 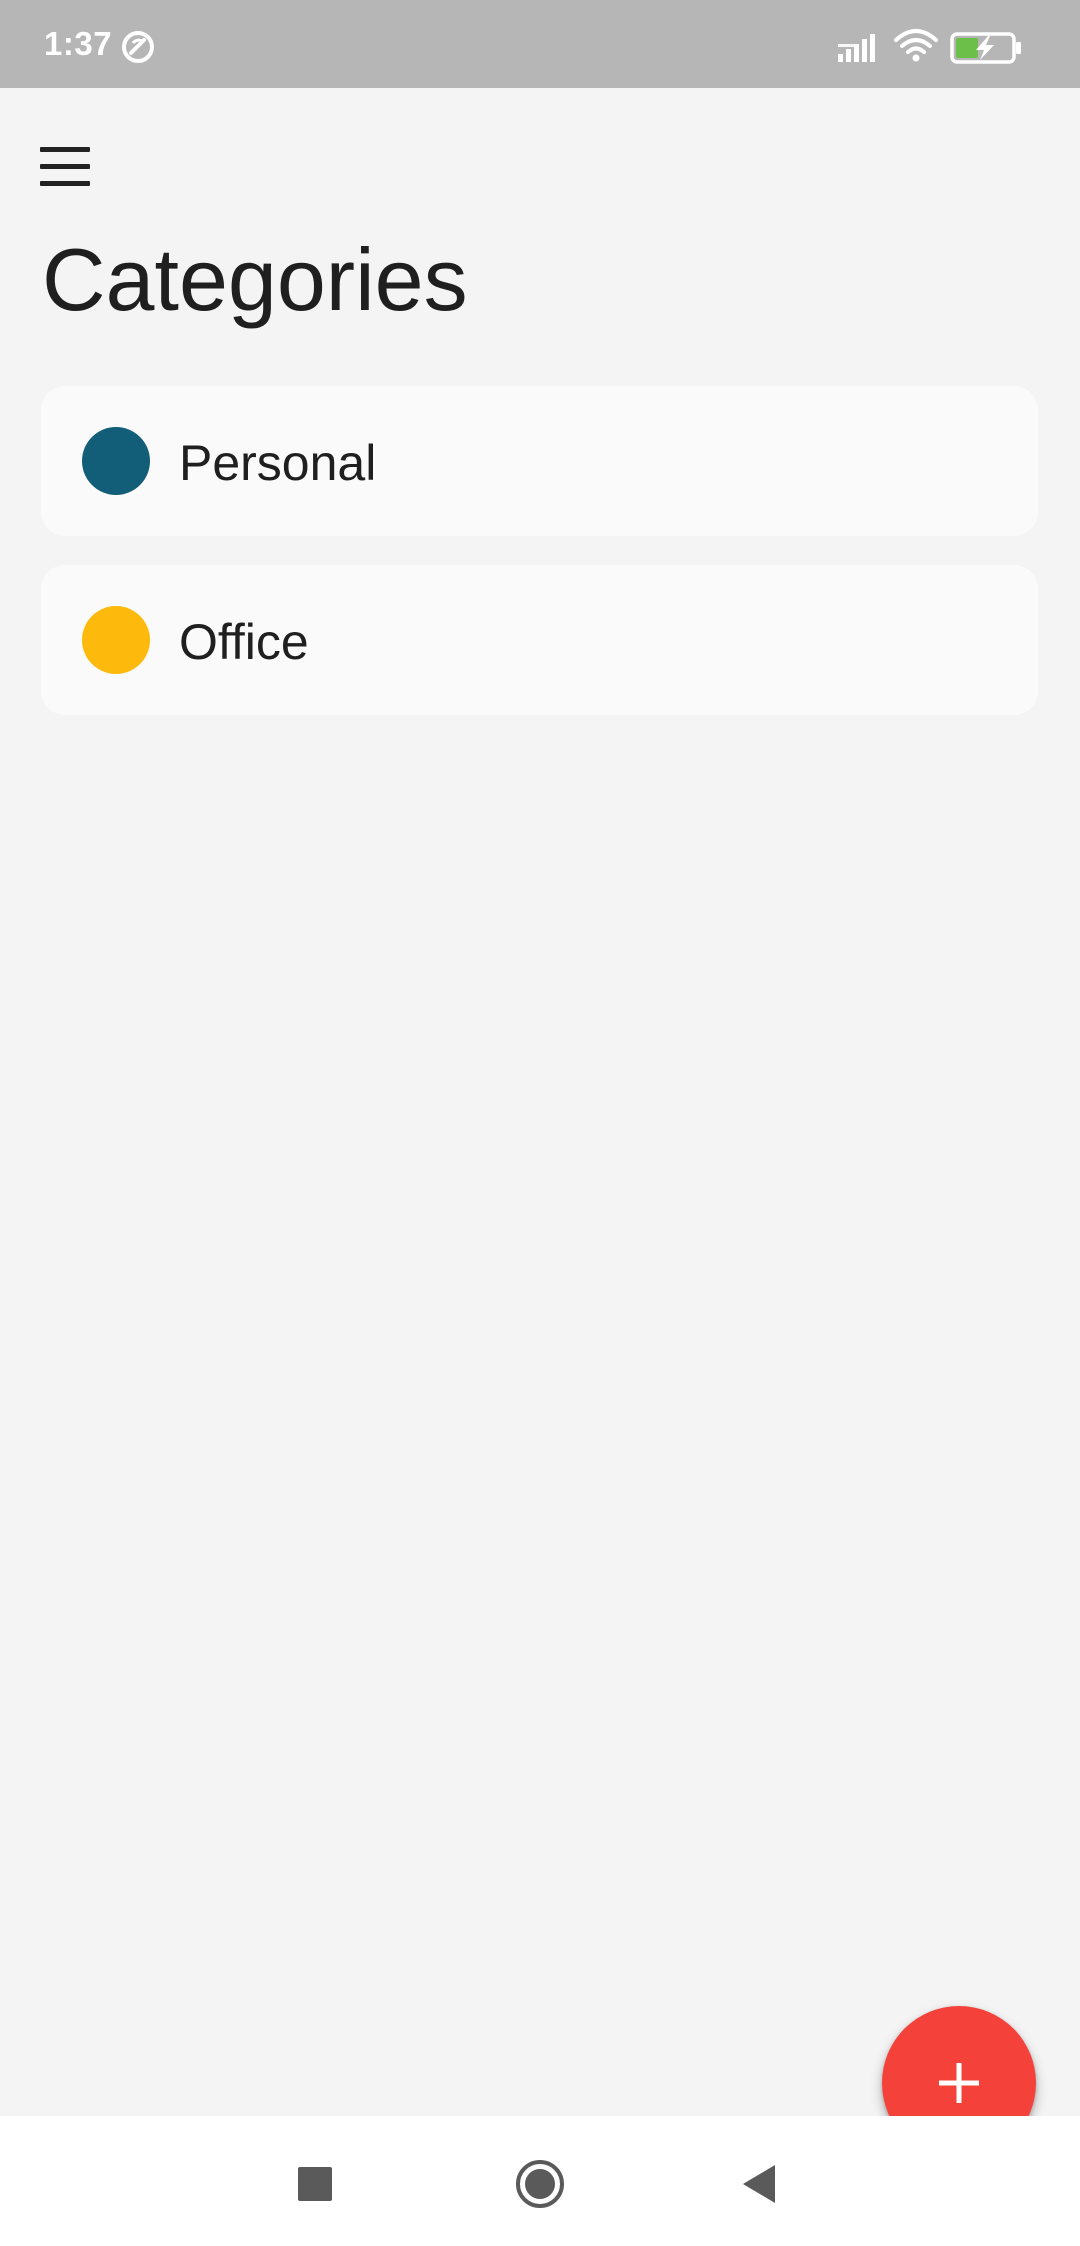 I want to click on menu-button, so click(x=66, y=168).